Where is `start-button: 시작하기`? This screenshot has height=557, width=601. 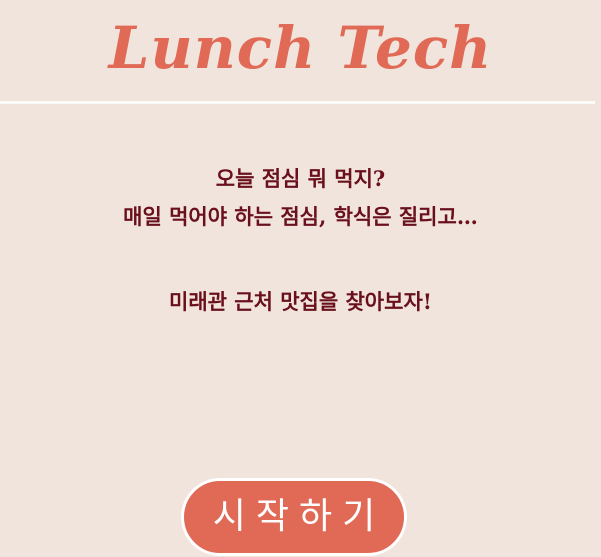
start-button: 시작하기 is located at coordinates (294, 517).